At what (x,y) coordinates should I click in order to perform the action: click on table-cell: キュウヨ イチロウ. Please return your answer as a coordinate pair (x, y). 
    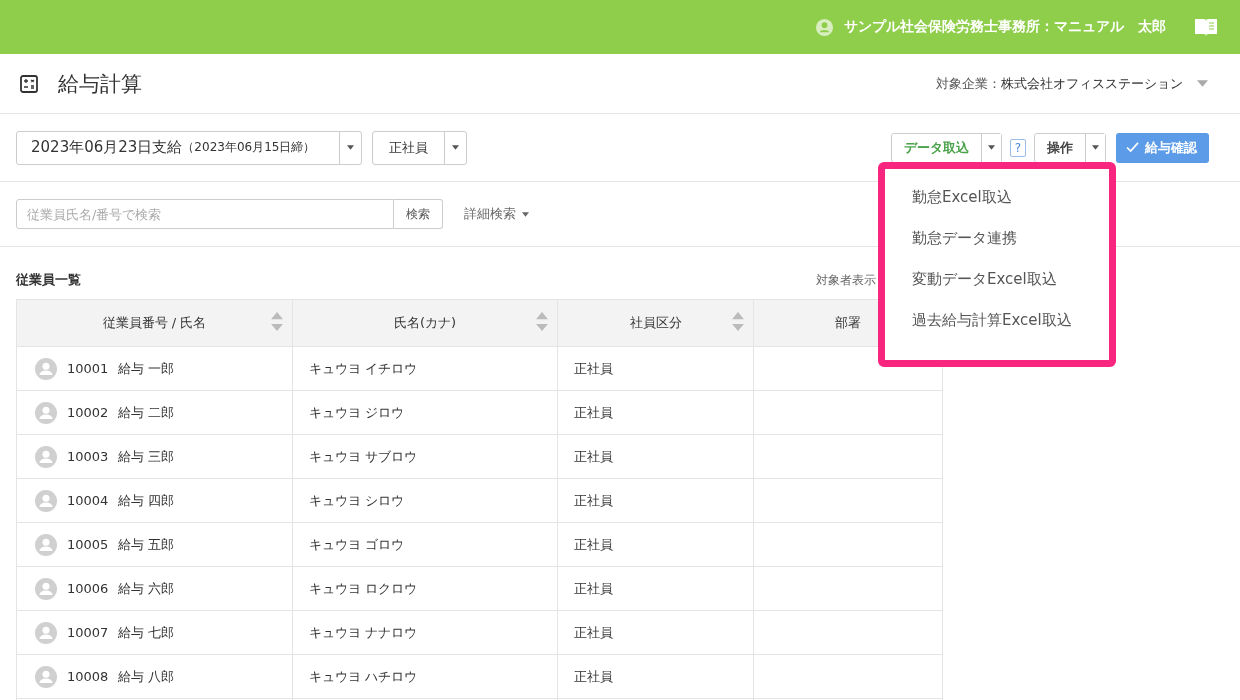
    Looking at the image, I should click on (425, 368).